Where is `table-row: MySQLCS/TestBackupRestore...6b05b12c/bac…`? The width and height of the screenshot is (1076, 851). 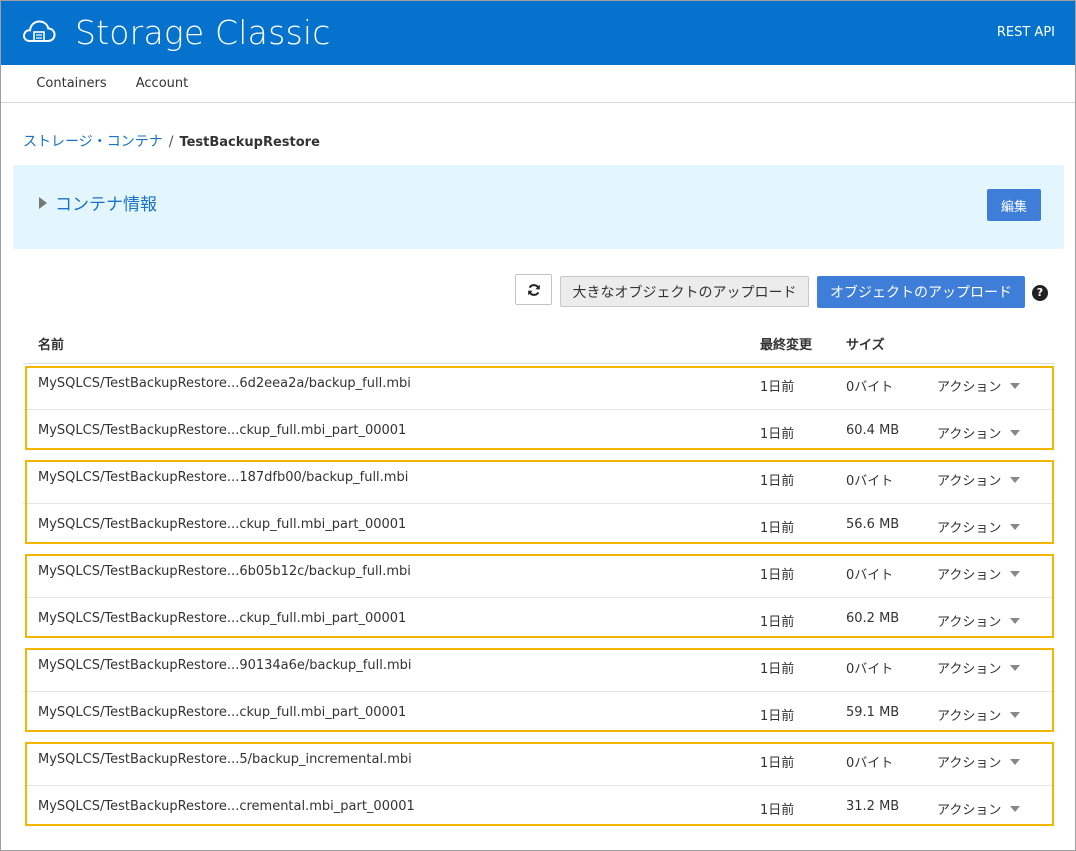
table-row: MySQLCS/TestBackupRestore...6b05b12c/bac… is located at coordinates (539, 574).